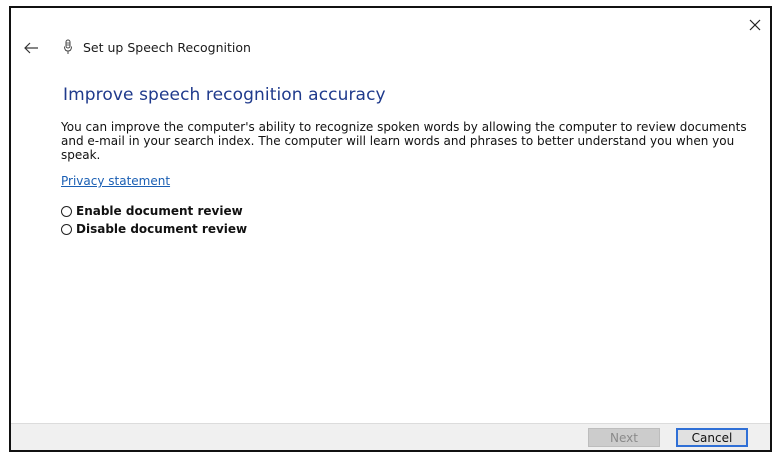  I want to click on option-label: Enable document review, so click(159, 211).